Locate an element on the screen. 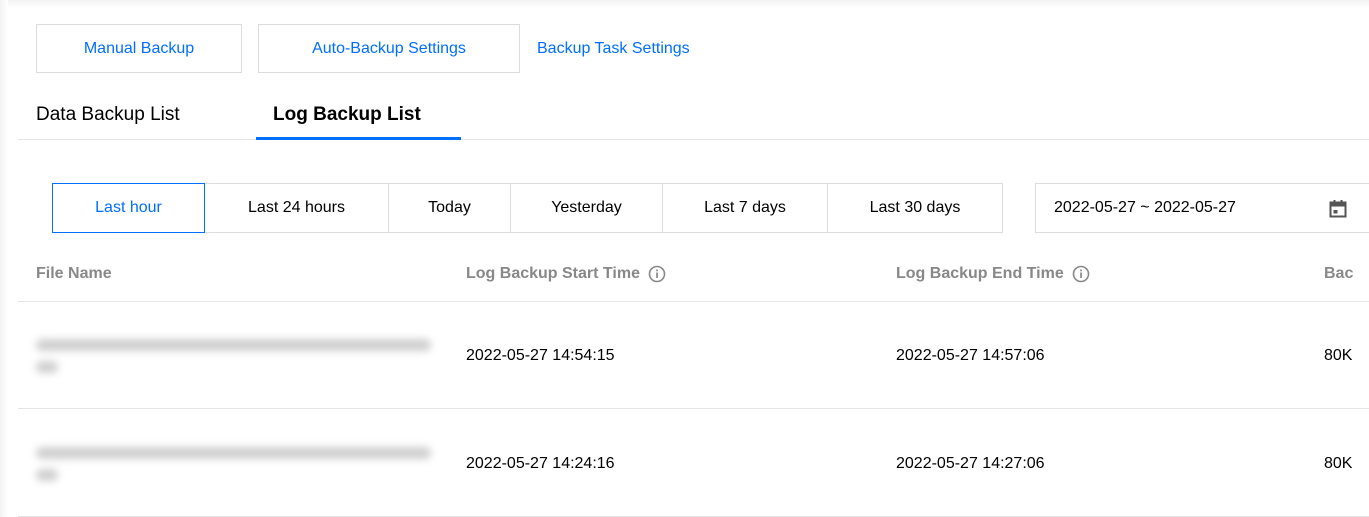  manual-backup-button: Manual Backup is located at coordinates (139, 48).